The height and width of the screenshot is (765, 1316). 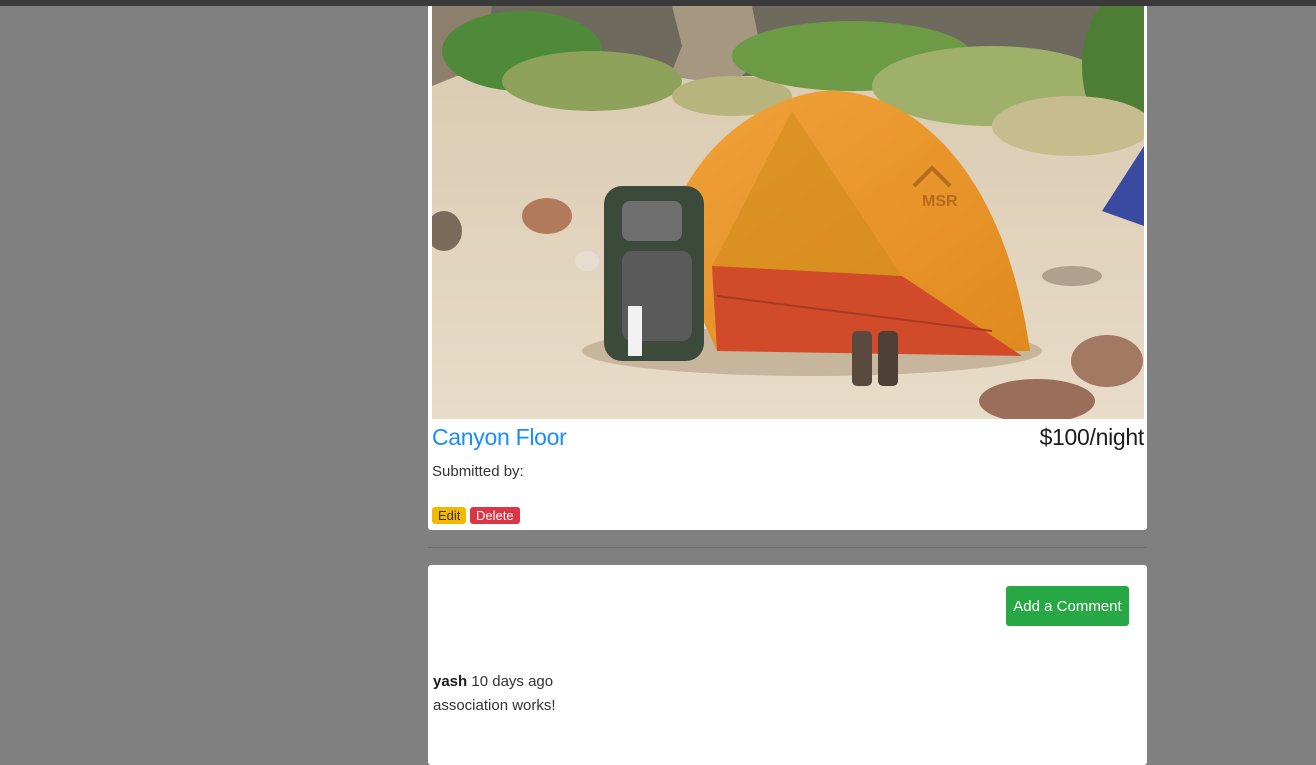 I want to click on campground-title-link: Canyon Floor, so click(x=499, y=437).